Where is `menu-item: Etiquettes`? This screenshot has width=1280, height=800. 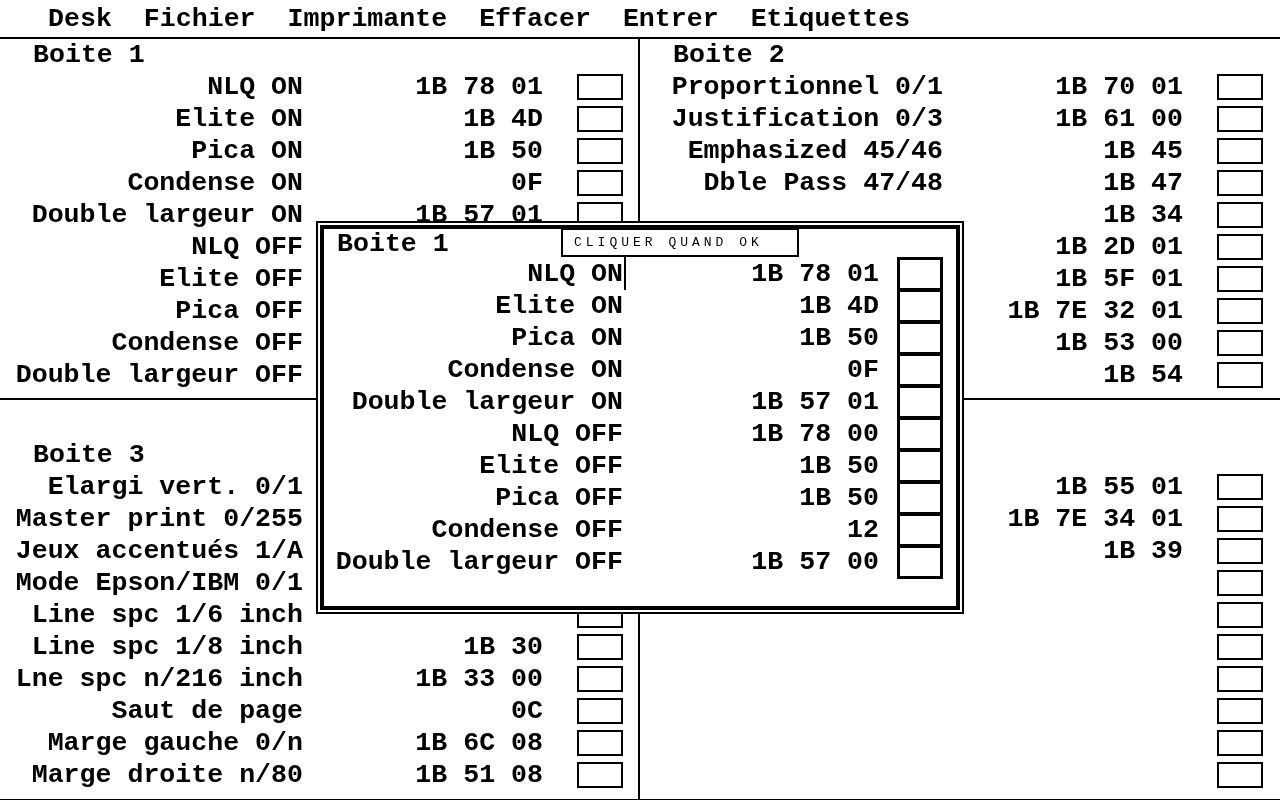
menu-item: Etiquettes is located at coordinates (830, 18).